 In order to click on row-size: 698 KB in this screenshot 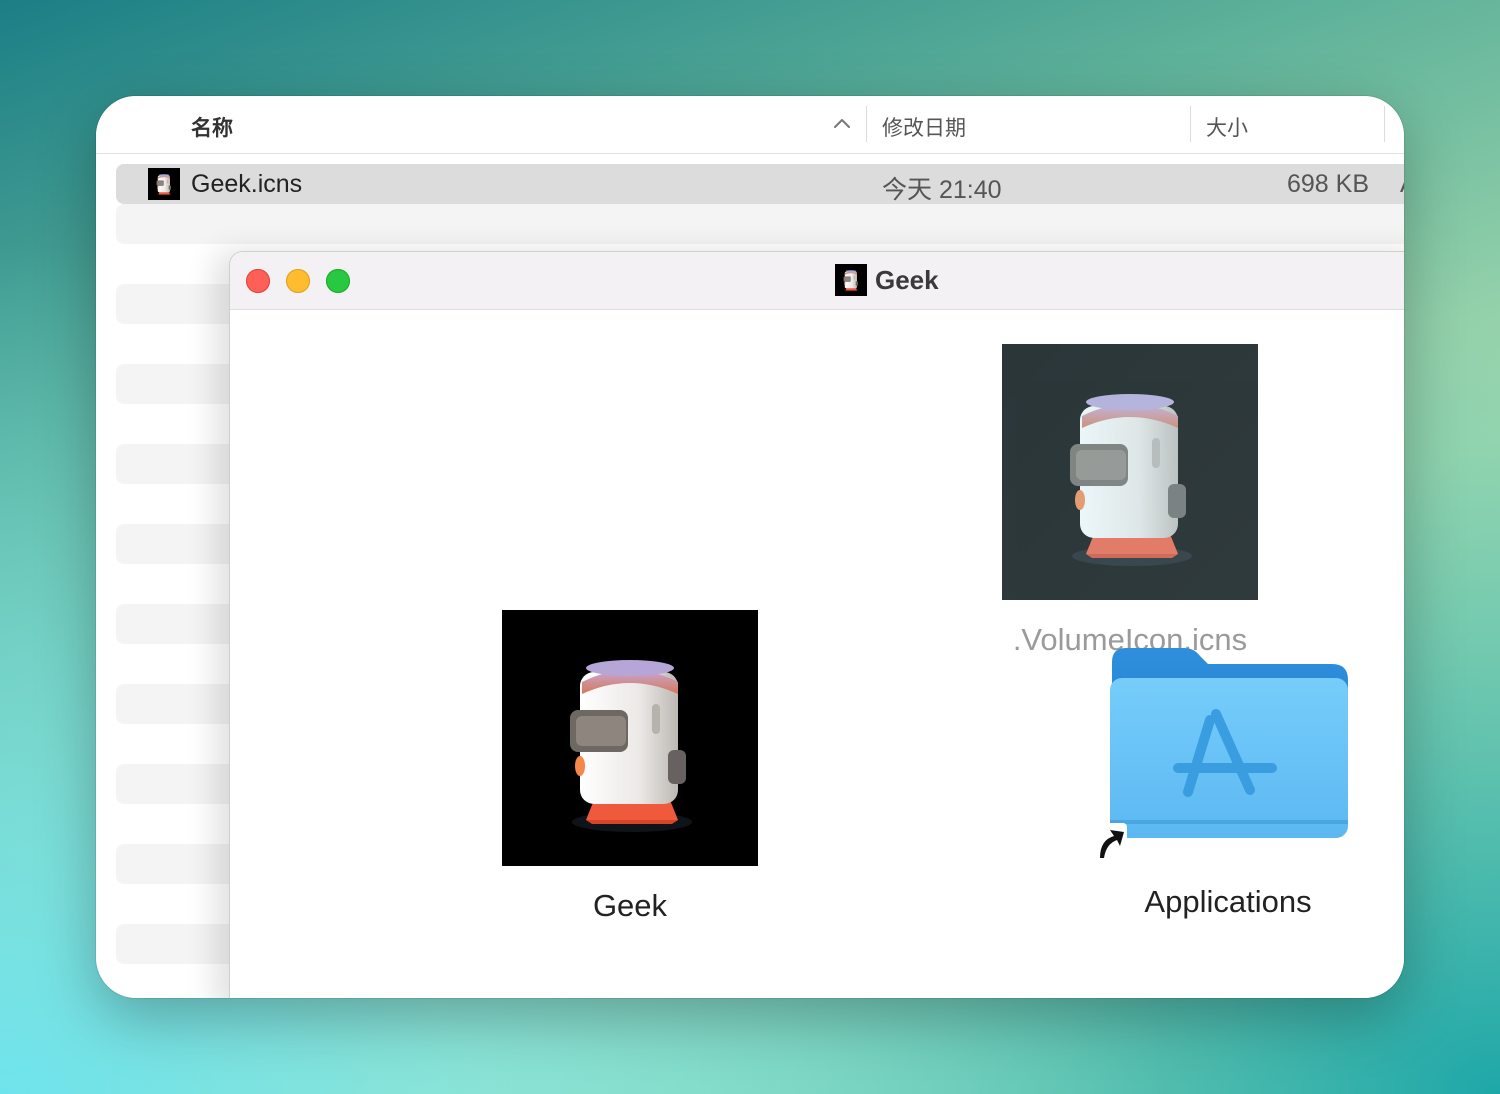, I will do `click(1328, 184)`.